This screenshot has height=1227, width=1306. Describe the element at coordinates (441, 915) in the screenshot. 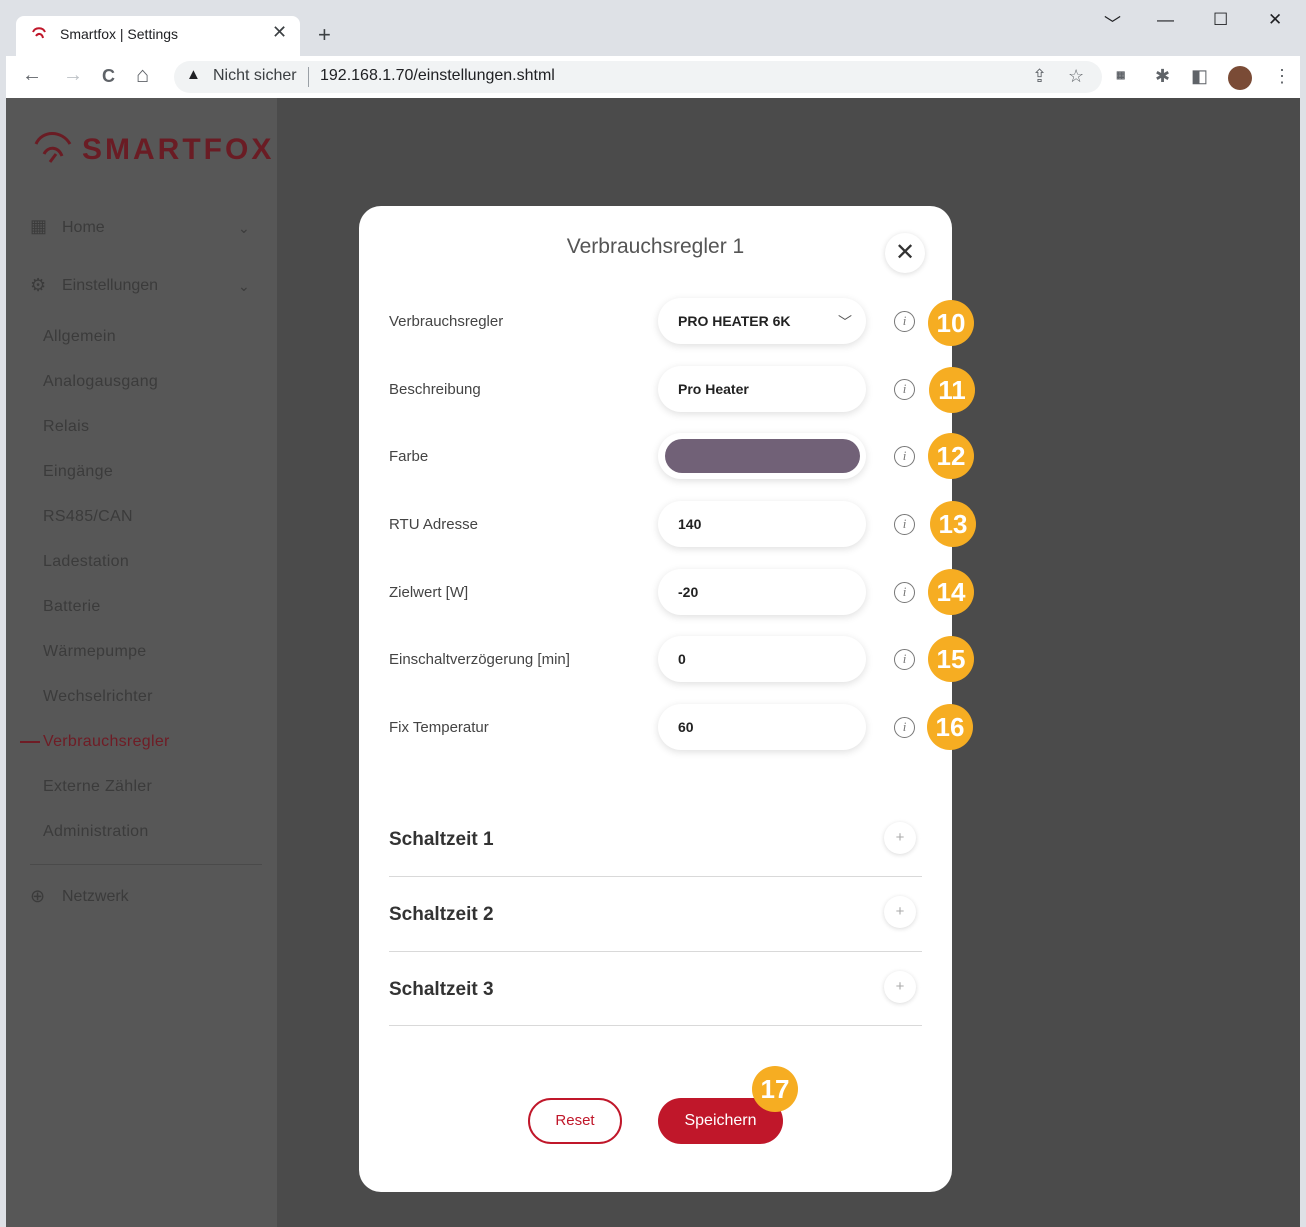

I see `schaltzeit-2-title: Schaltzeit 2` at that location.